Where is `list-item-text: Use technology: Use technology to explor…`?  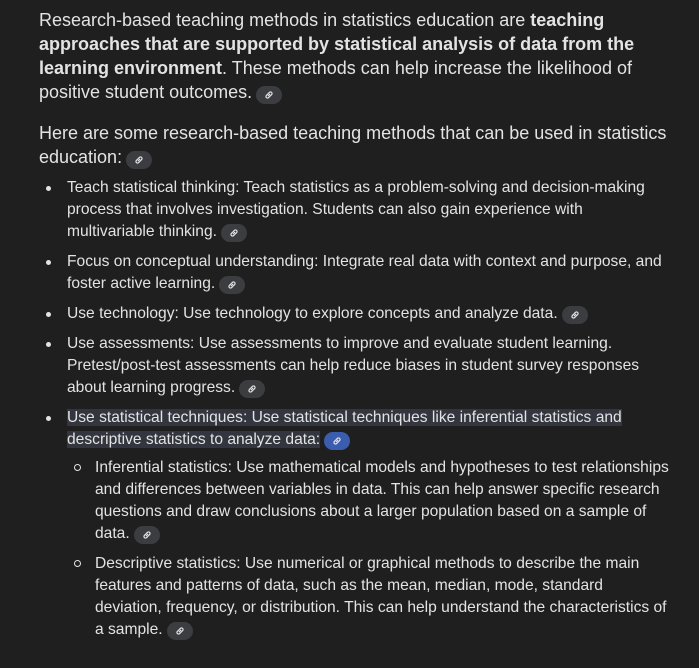 list-item-text: Use technology: Use technology to explor… is located at coordinates (312, 313).